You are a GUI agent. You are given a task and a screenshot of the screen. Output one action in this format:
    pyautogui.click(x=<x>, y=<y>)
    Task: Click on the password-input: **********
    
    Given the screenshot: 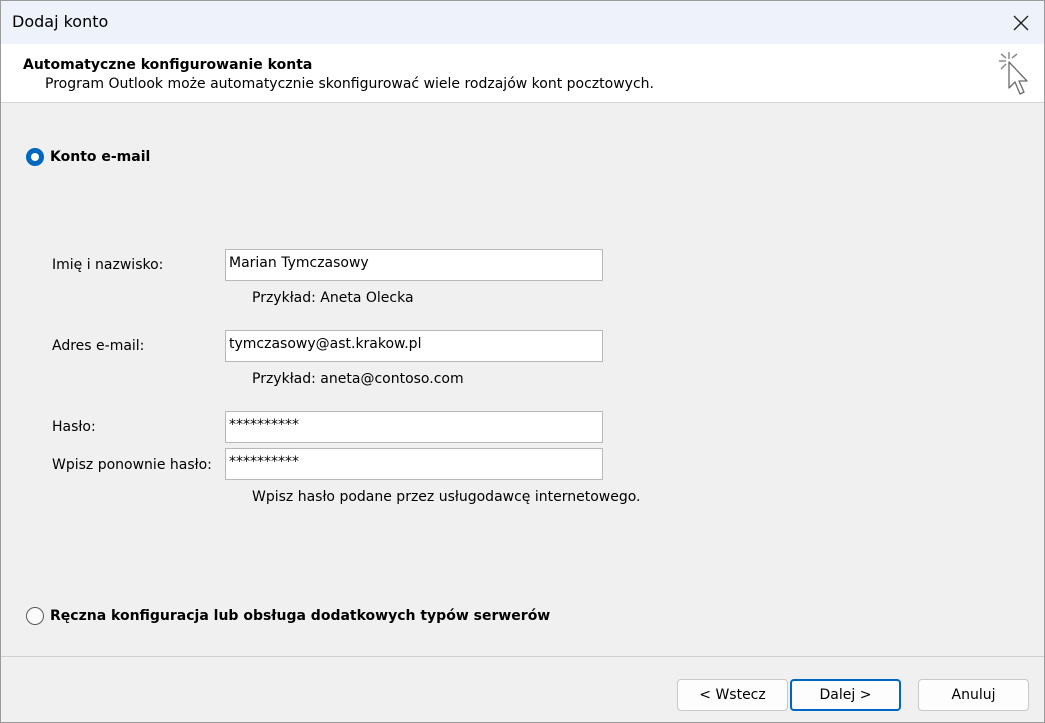 What is the action you would take?
    pyautogui.click(x=414, y=427)
    